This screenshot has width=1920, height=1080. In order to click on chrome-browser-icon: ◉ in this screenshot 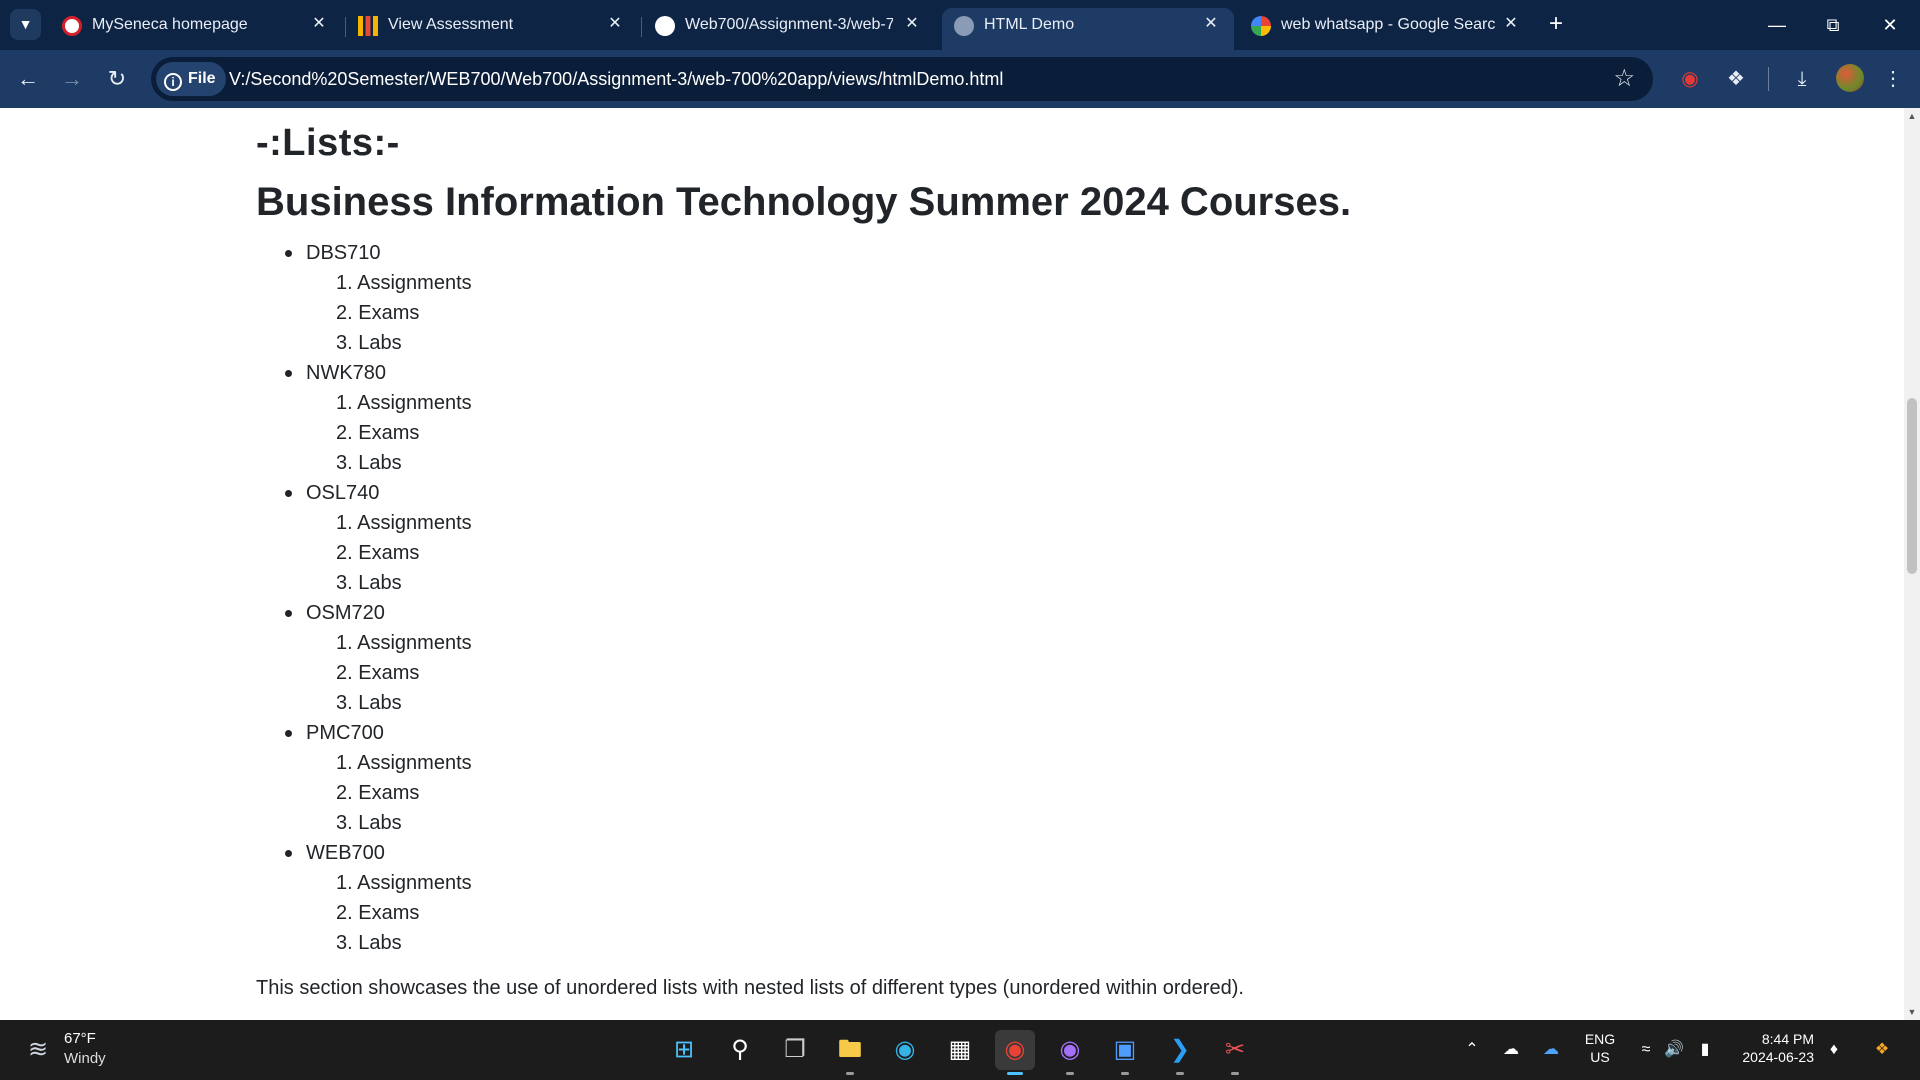, I will do `click(1015, 1050)`.